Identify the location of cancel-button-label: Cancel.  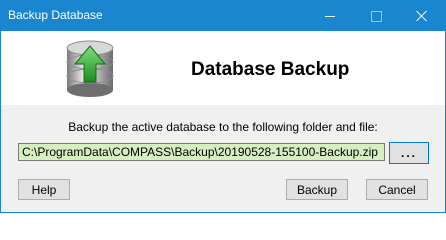
(397, 189).